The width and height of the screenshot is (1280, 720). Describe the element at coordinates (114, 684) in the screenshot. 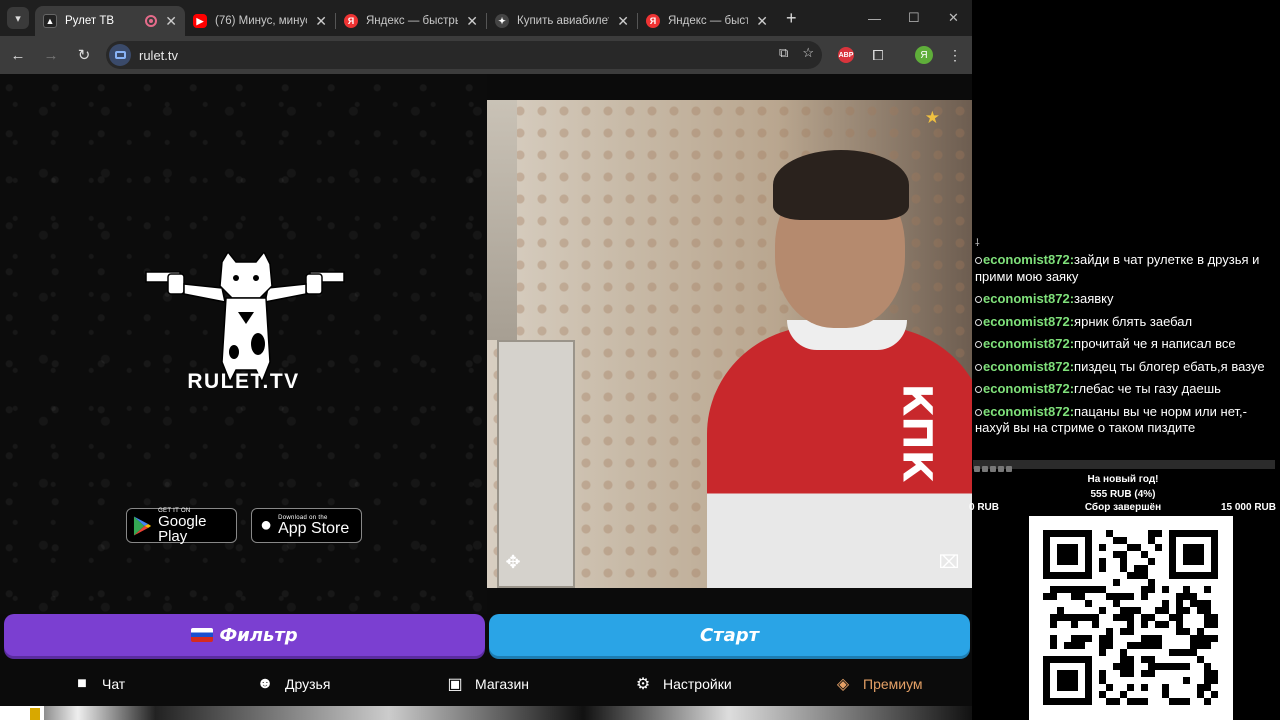

I see `nav-label: Чат` at that location.